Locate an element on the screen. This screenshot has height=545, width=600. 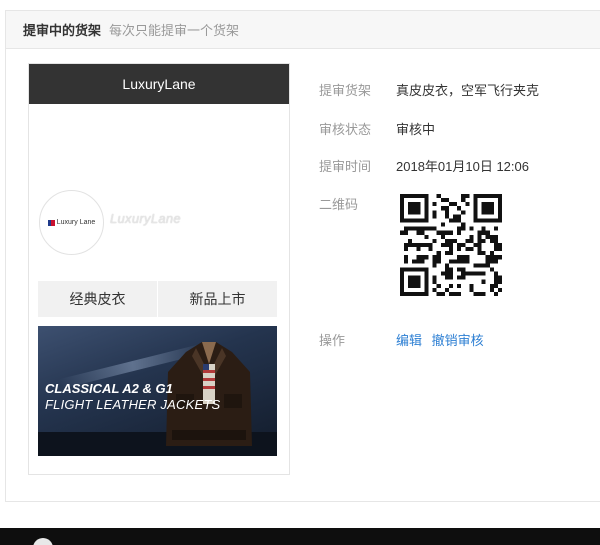
time-label: 提审时间 is located at coordinates (345, 166).